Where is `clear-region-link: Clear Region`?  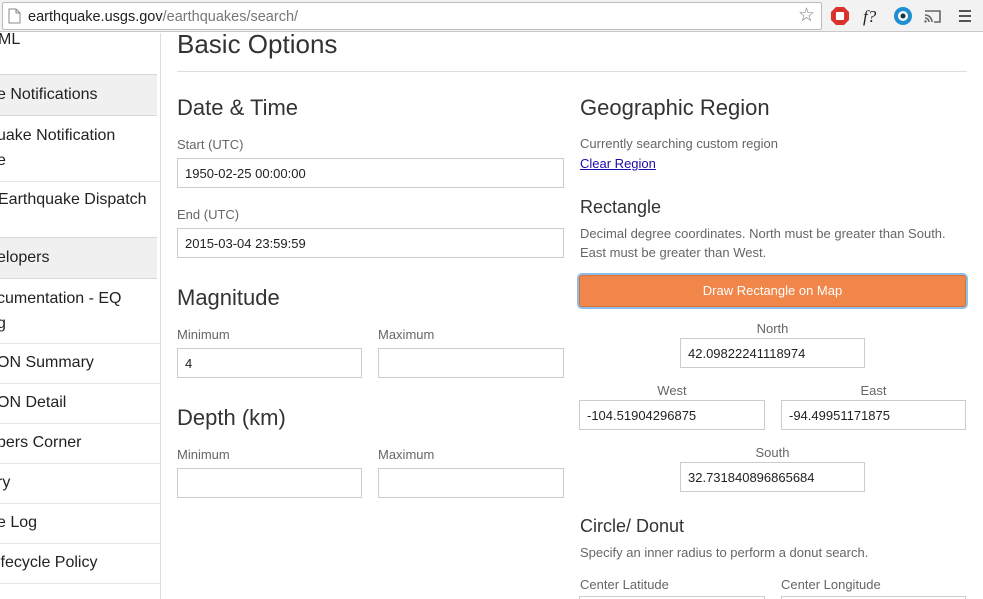 clear-region-link: Clear Region is located at coordinates (618, 163).